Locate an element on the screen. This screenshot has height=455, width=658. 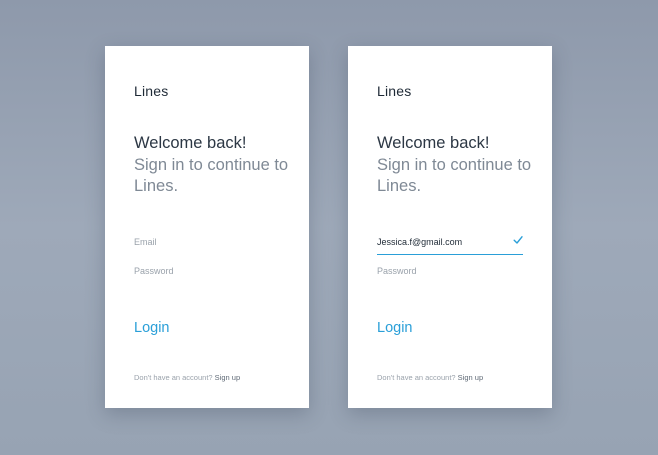
email-field: Email is located at coordinates (207, 242).